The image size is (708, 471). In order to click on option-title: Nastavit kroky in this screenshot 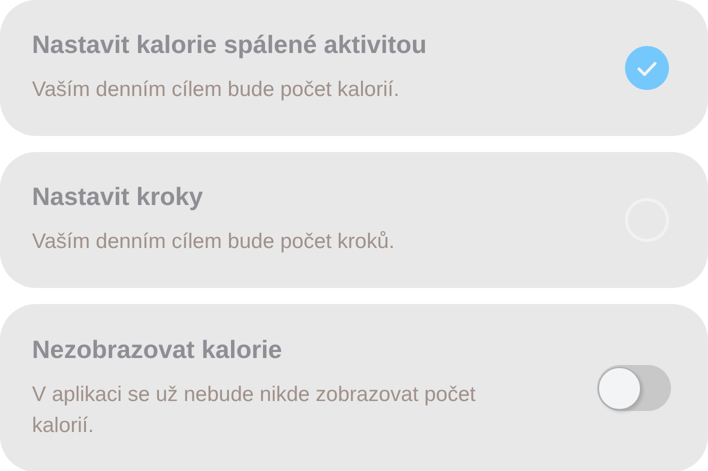, I will do `click(118, 197)`.